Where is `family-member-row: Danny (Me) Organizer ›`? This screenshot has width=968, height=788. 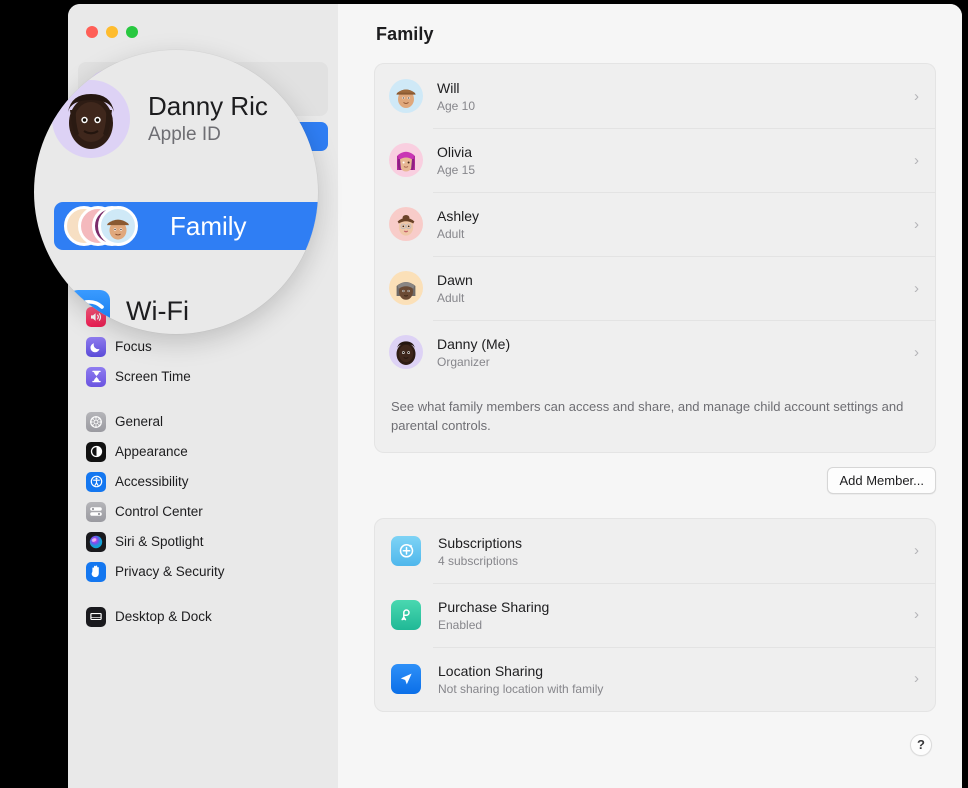
family-member-row: Danny (Me) Organizer › is located at coordinates (655, 352).